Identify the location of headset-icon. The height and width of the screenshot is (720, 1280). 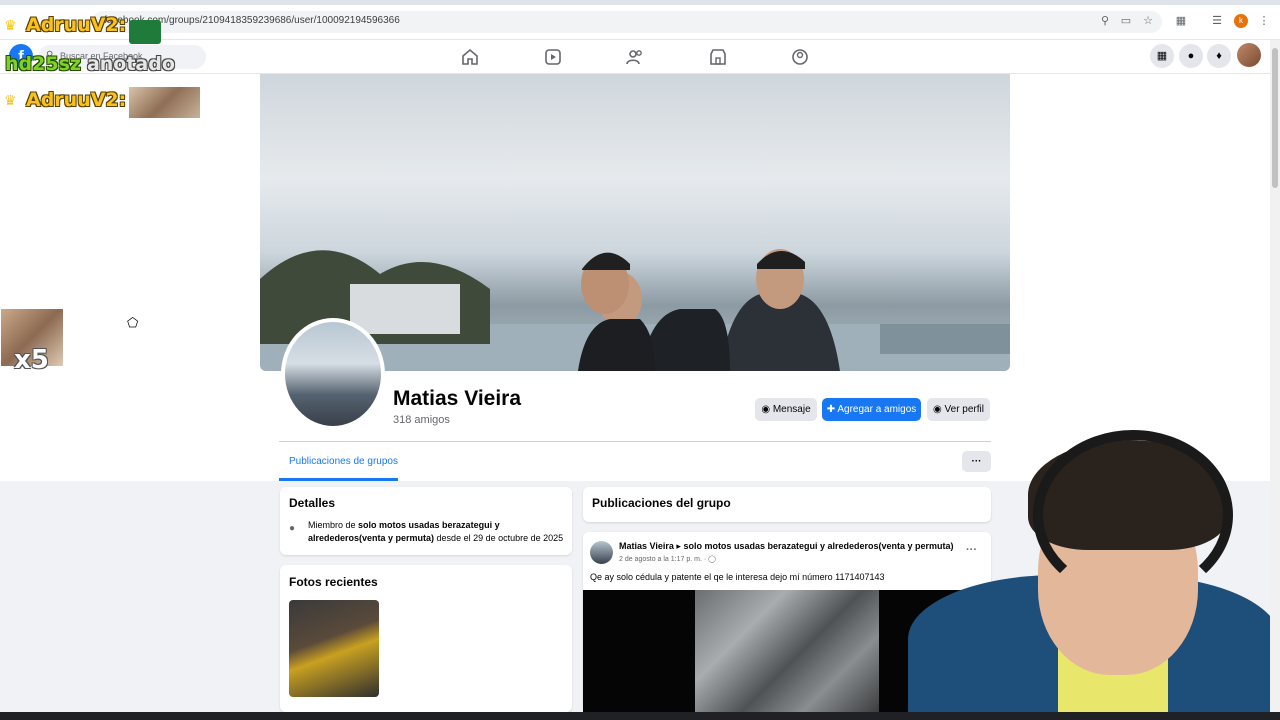
(1133, 515).